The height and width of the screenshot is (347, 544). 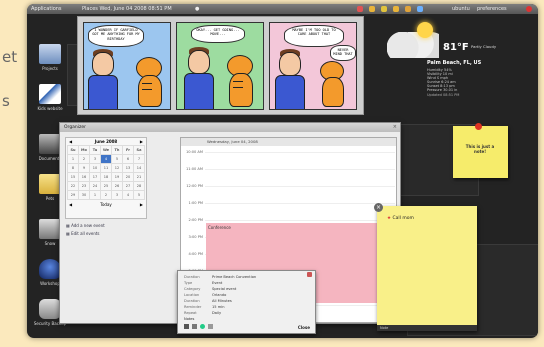 What do you see at coordinates (128, 177) in the screenshot?
I see `calendar-day: 20` at bounding box center [128, 177].